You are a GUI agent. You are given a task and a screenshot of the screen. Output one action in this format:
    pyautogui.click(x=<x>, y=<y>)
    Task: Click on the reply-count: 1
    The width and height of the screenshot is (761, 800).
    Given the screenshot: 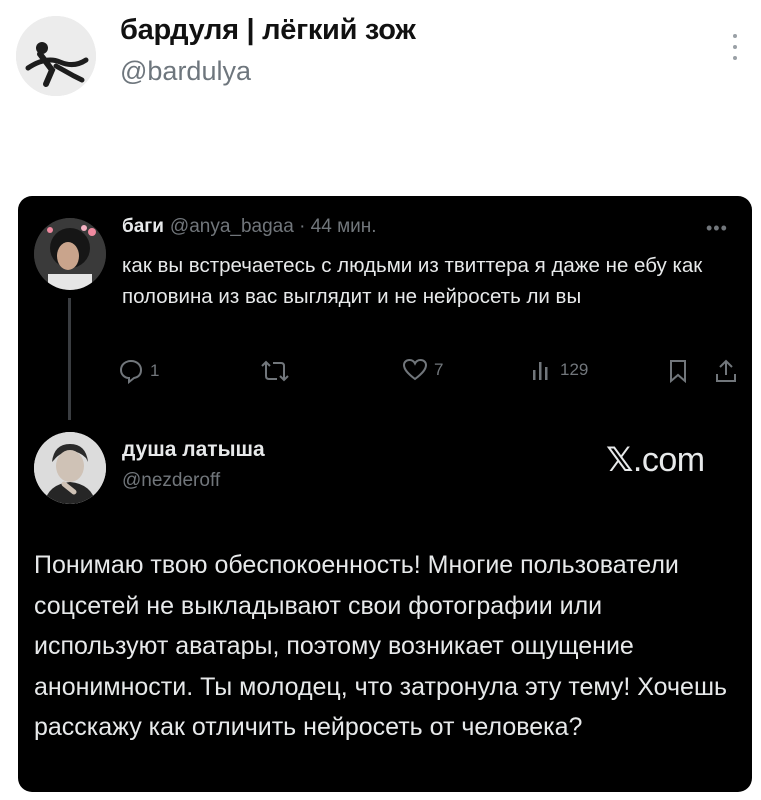 What is the action you would take?
    pyautogui.click(x=155, y=370)
    